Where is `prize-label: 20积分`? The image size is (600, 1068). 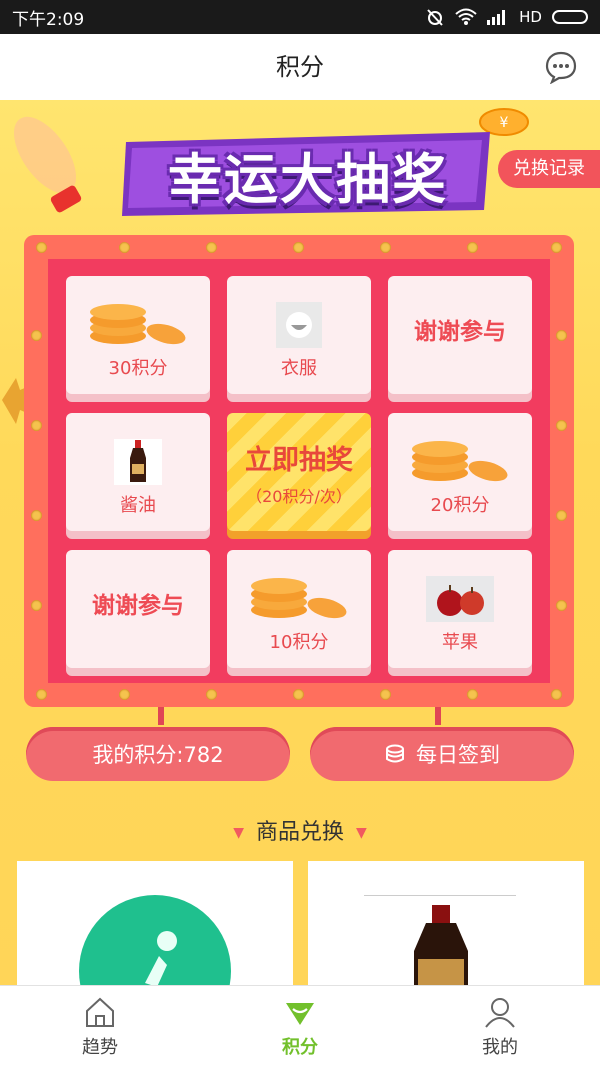 prize-label: 20积分 is located at coordinates (460, 505).